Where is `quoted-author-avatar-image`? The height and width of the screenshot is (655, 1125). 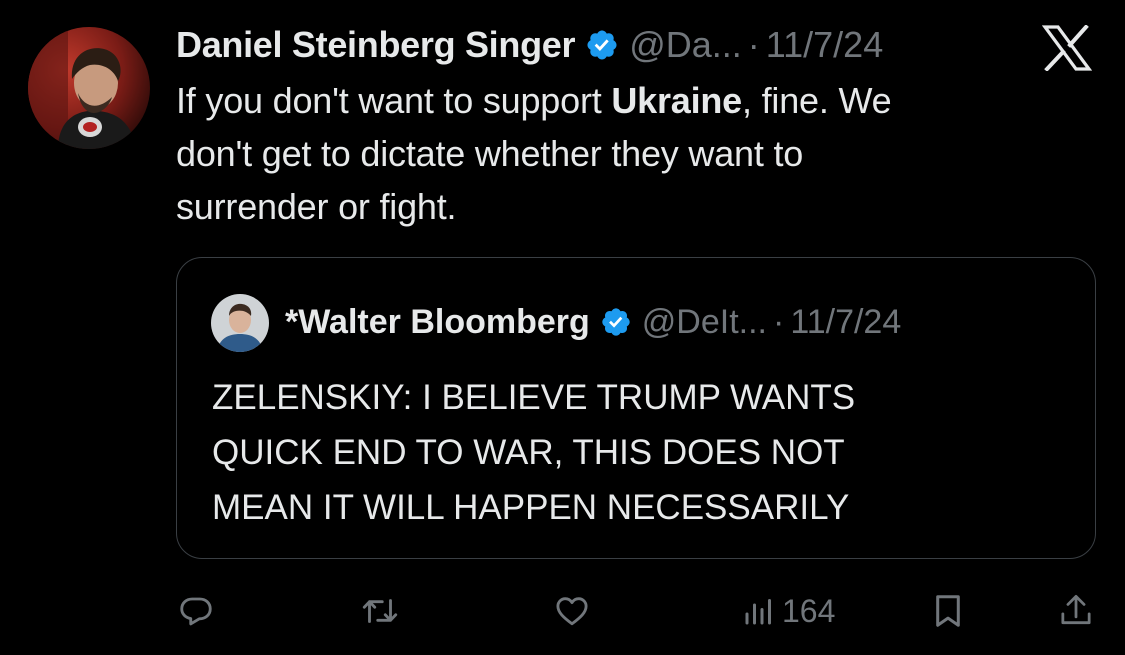
quoted-author-avatar-image is located at coordinates (240, 323).